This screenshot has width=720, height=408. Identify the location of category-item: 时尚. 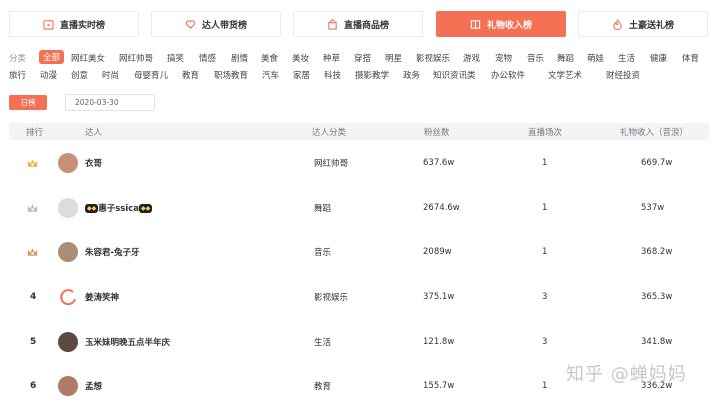
(110, 75).